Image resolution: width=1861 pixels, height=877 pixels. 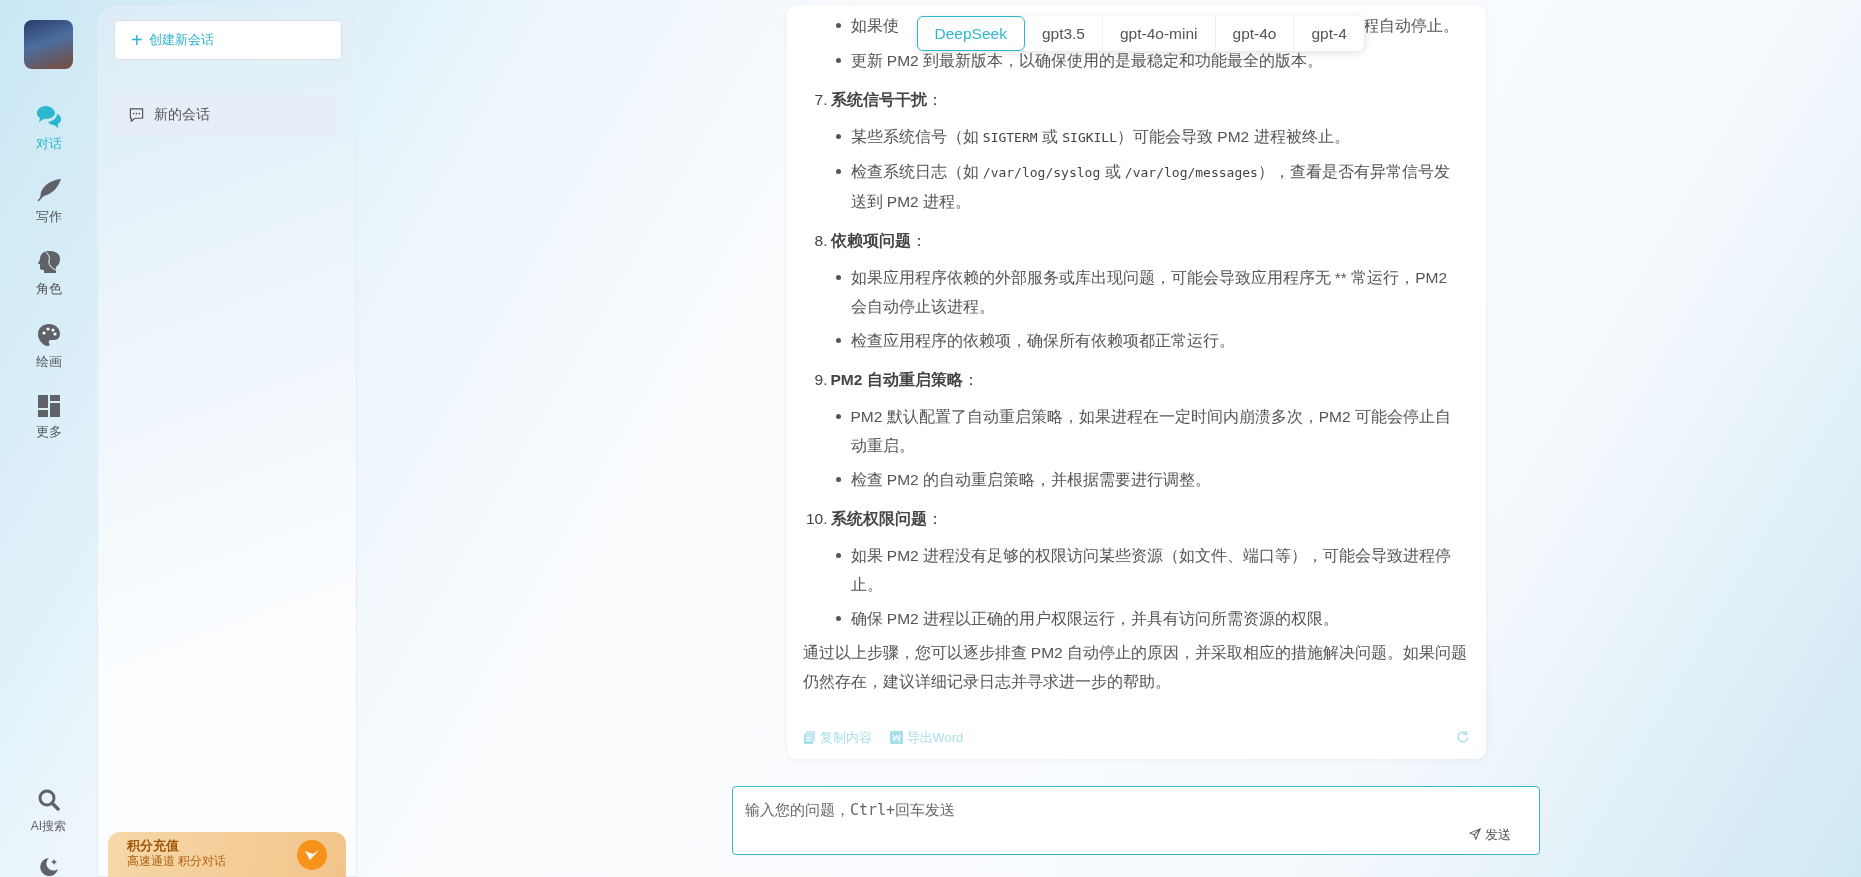 What do you see at coordinates (1329, 33) in the screenshot?
I see `model-tab: gpt-4` at bounding box center [1329, 33].